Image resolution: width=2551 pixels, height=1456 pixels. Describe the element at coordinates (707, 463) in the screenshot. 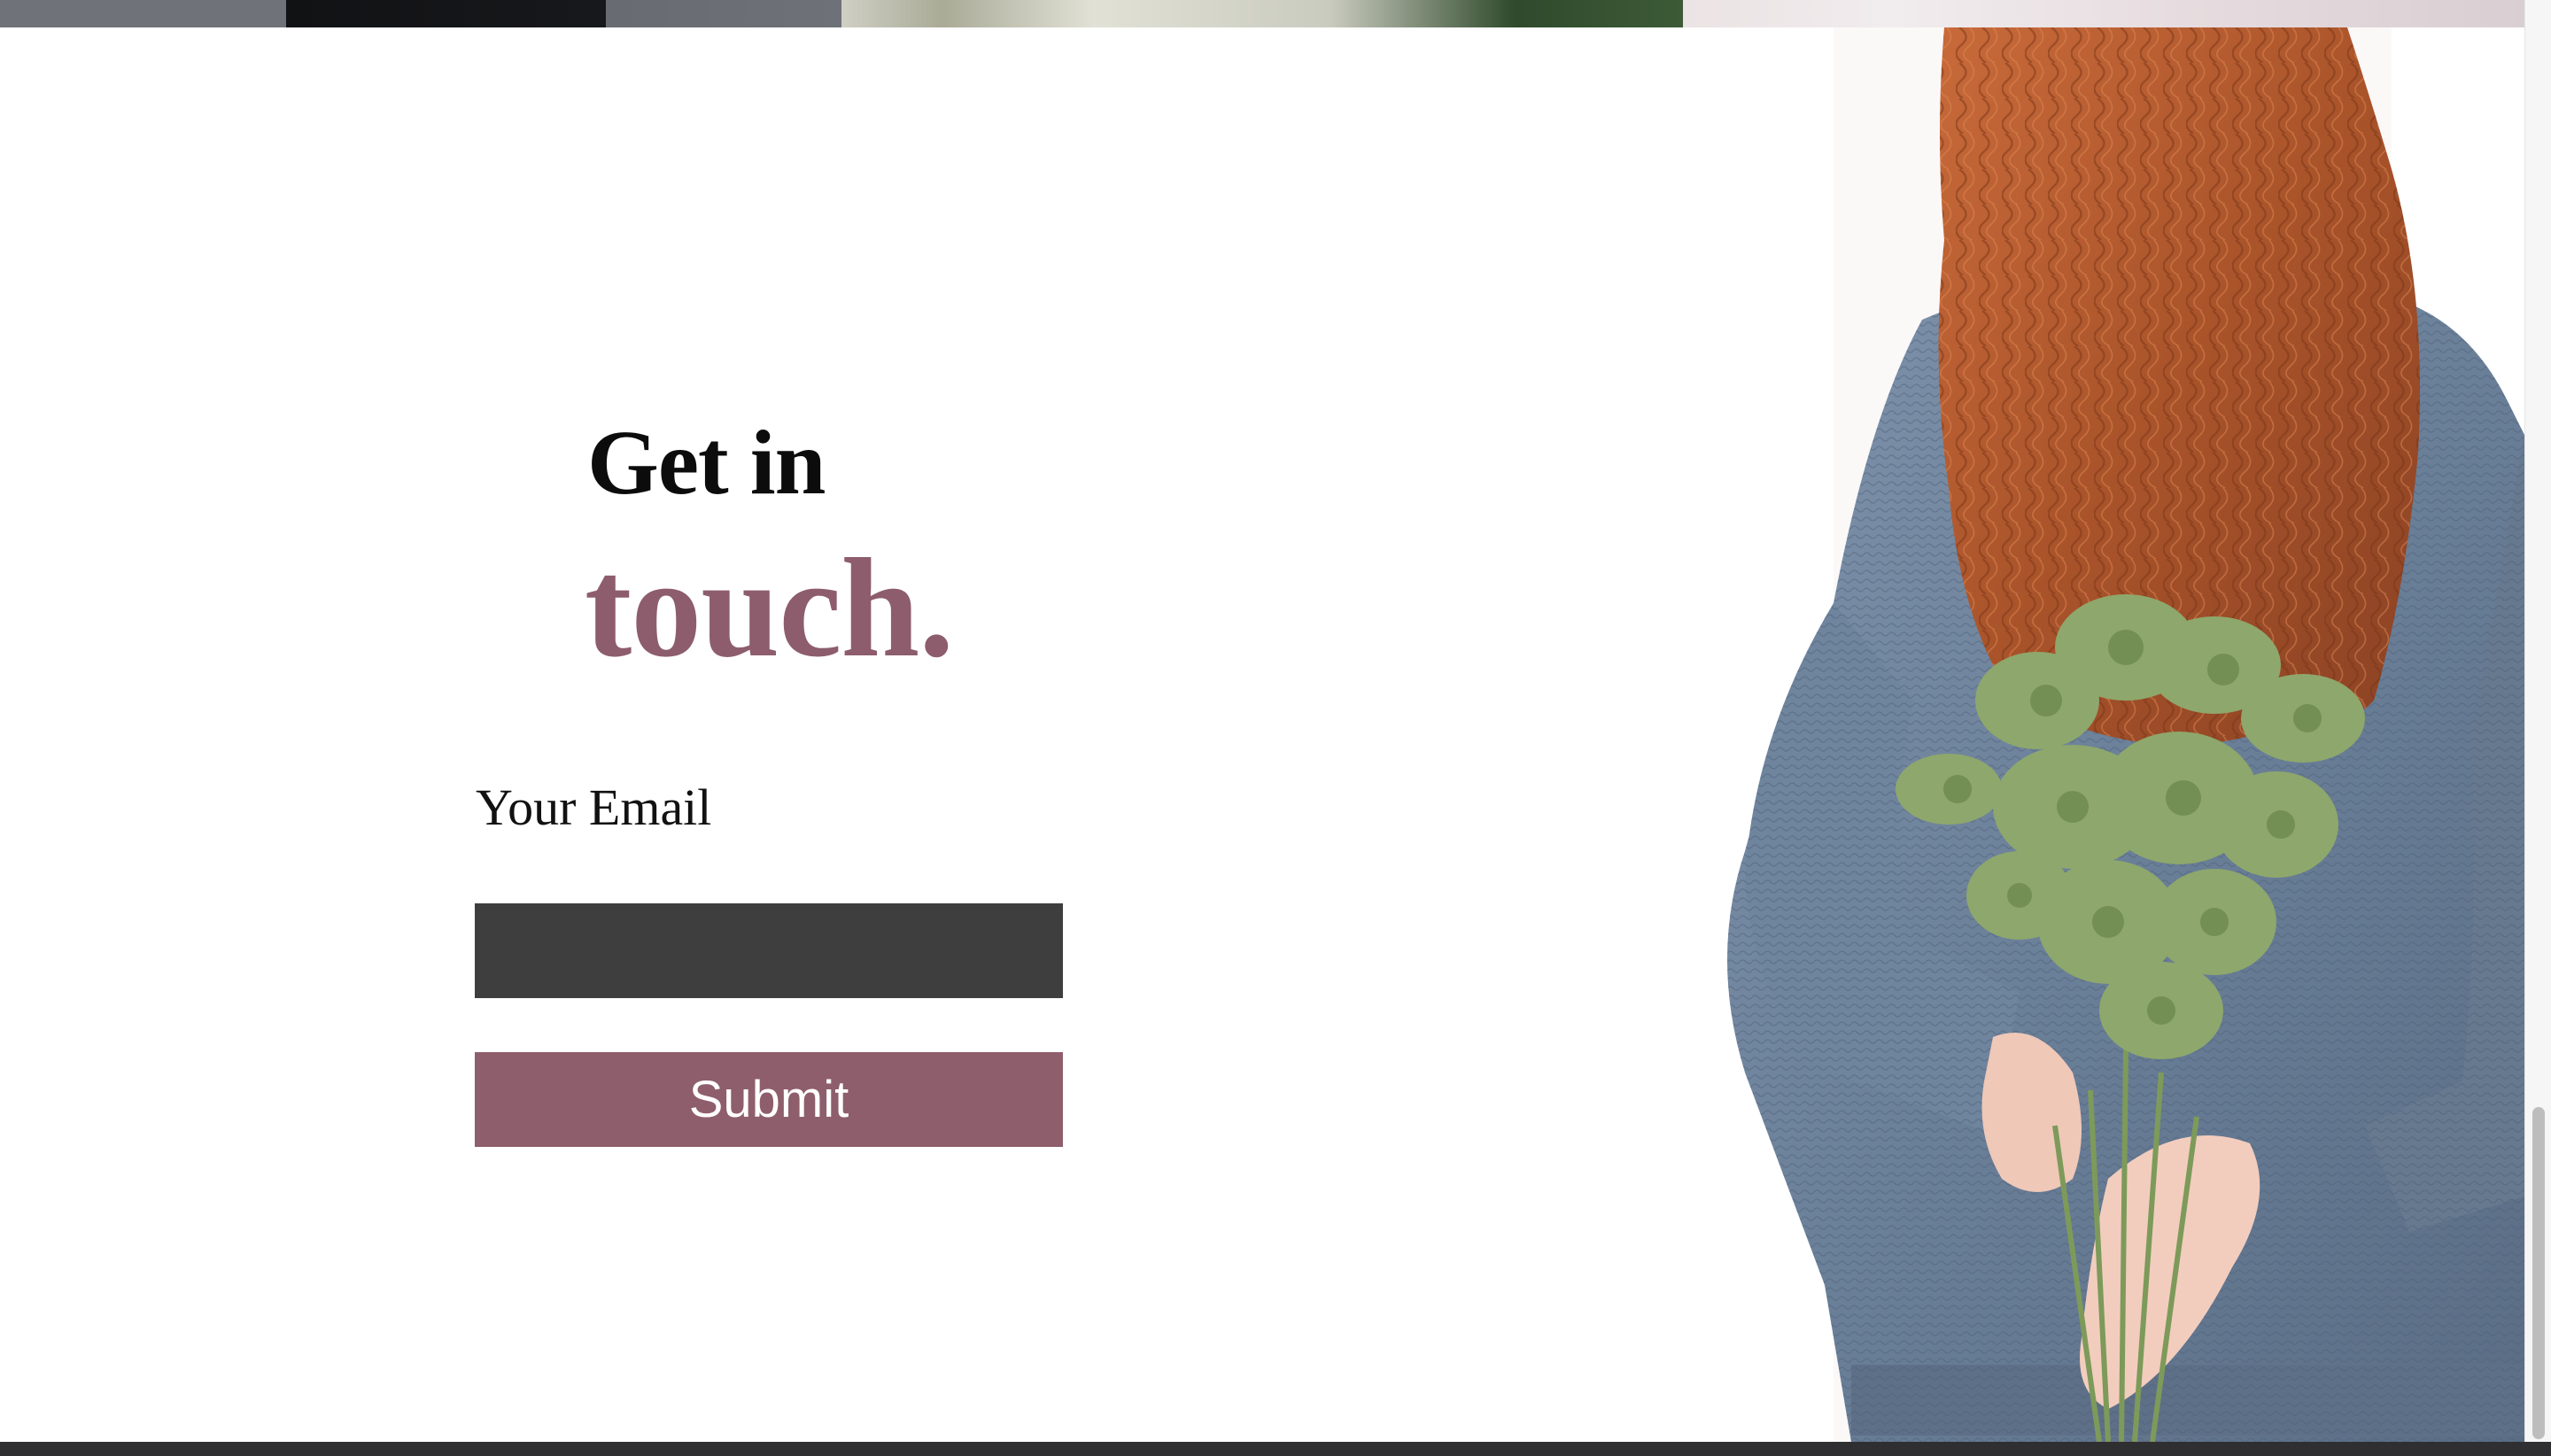

I see `heading-get-in: Get in` at that location.